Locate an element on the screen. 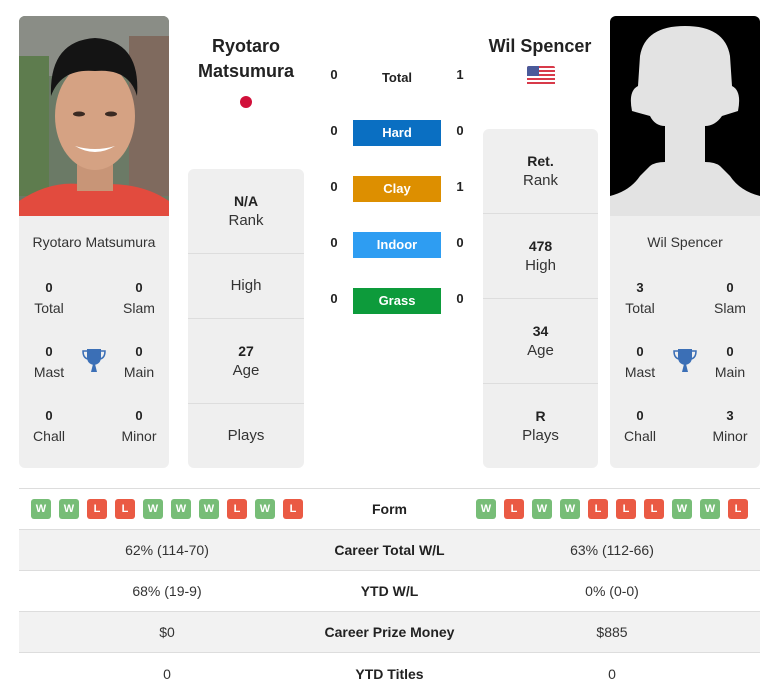 The width and height of the screenshot is (779, 699). player2-form: WLWWLLLWWL is located at coordinates (612, 509).